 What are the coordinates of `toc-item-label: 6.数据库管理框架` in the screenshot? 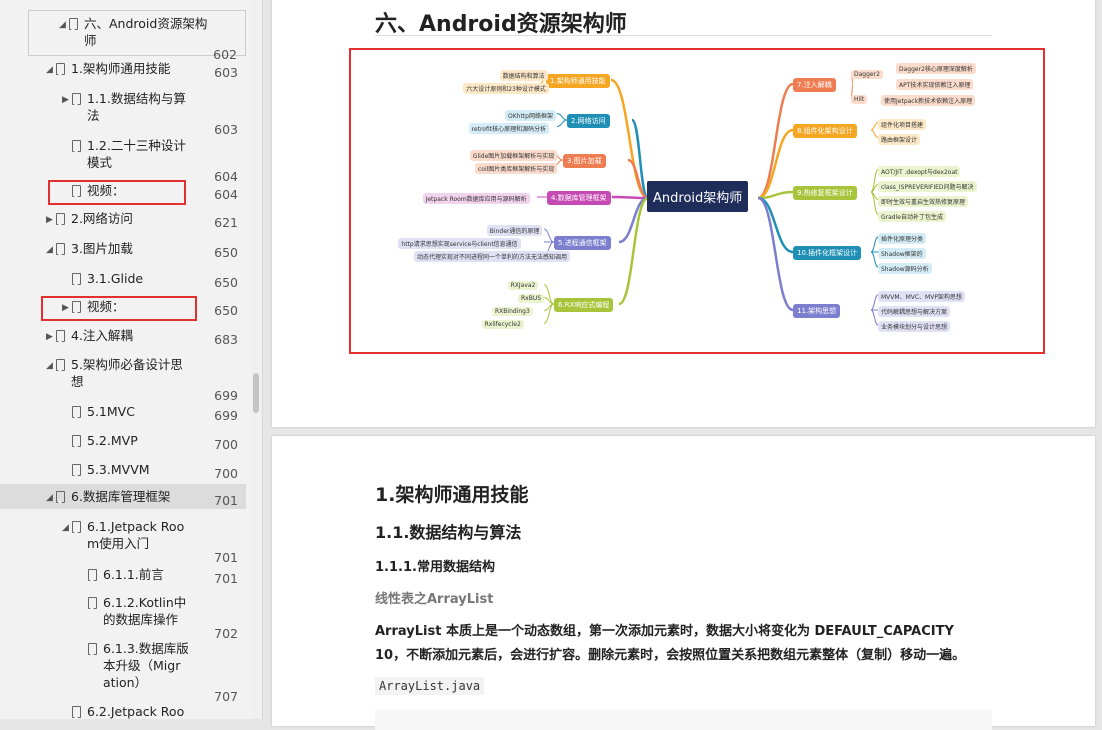 It's located at (121, 496).